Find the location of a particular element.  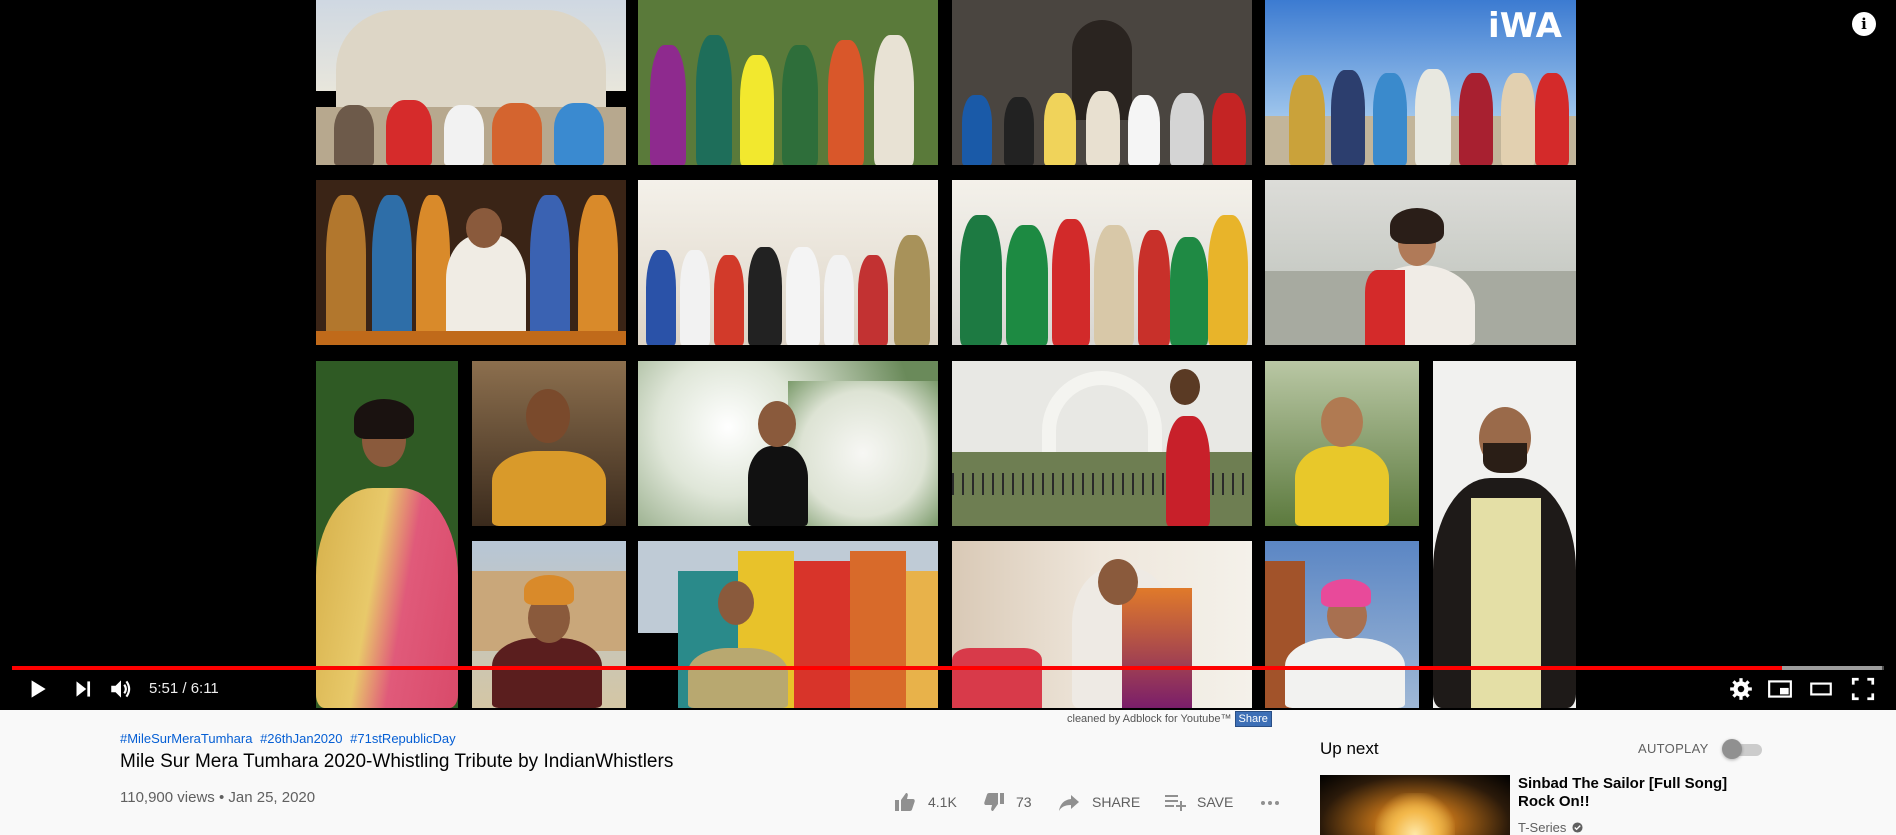

adblock-share-button: Share is located at coordinates (1253, 719).